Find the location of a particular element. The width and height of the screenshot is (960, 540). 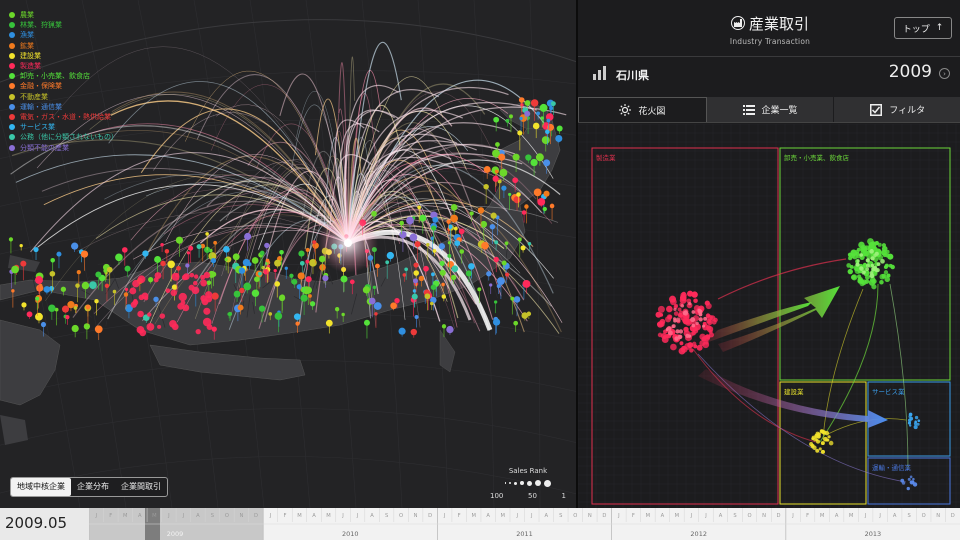

month-label: S is located at coordinates (560, 516).